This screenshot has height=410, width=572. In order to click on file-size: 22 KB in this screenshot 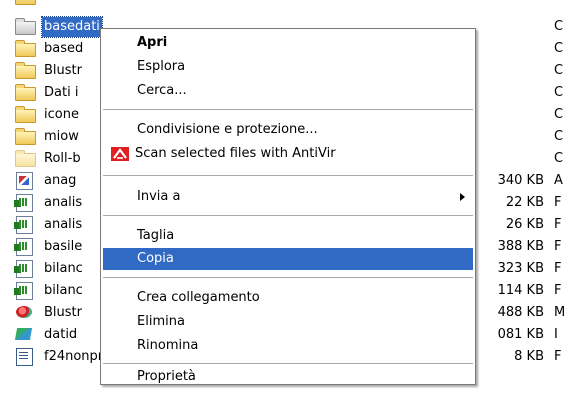, I will do `click(524, 202)`.